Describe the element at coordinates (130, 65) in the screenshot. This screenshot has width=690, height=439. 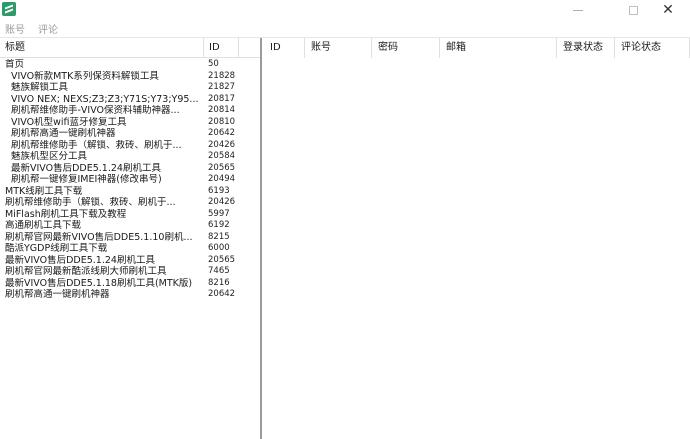
I see `list-item: 首页 50` at that location.